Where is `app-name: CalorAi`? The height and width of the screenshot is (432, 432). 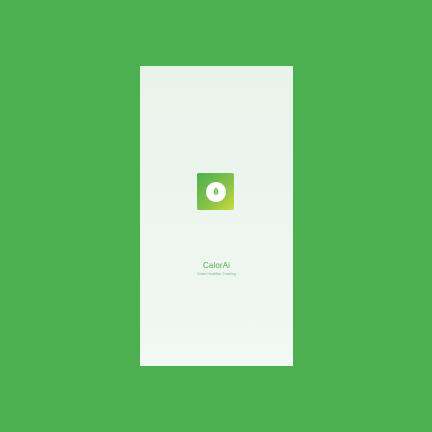 app-name: CalorAi is located at coordinates (216, 265).